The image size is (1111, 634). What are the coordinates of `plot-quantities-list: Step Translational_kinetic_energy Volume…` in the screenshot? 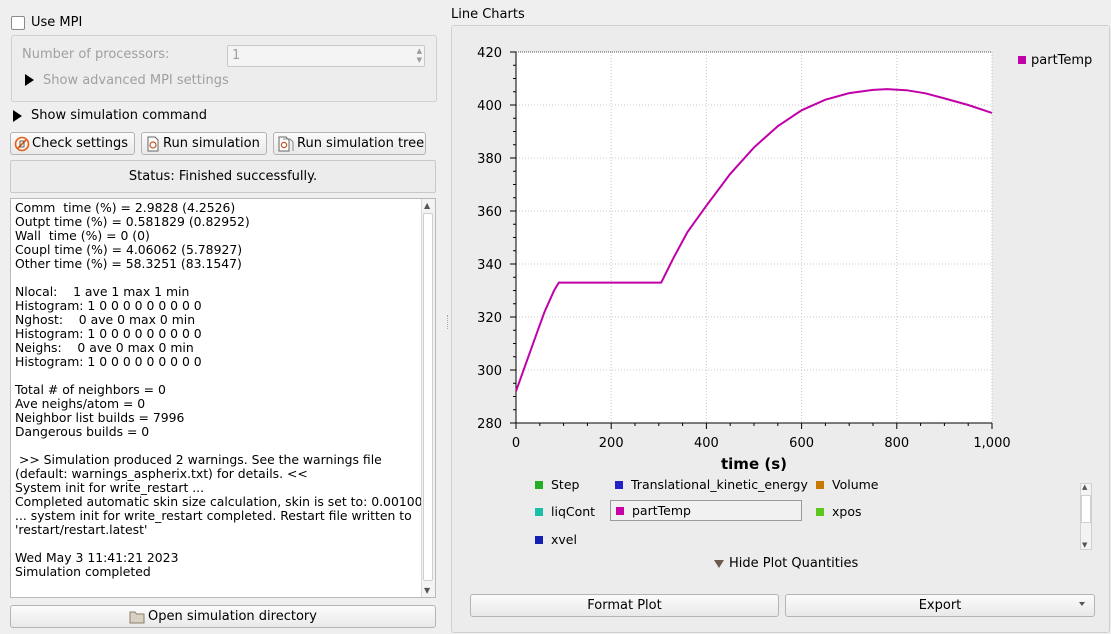 It's located at (798, 514).